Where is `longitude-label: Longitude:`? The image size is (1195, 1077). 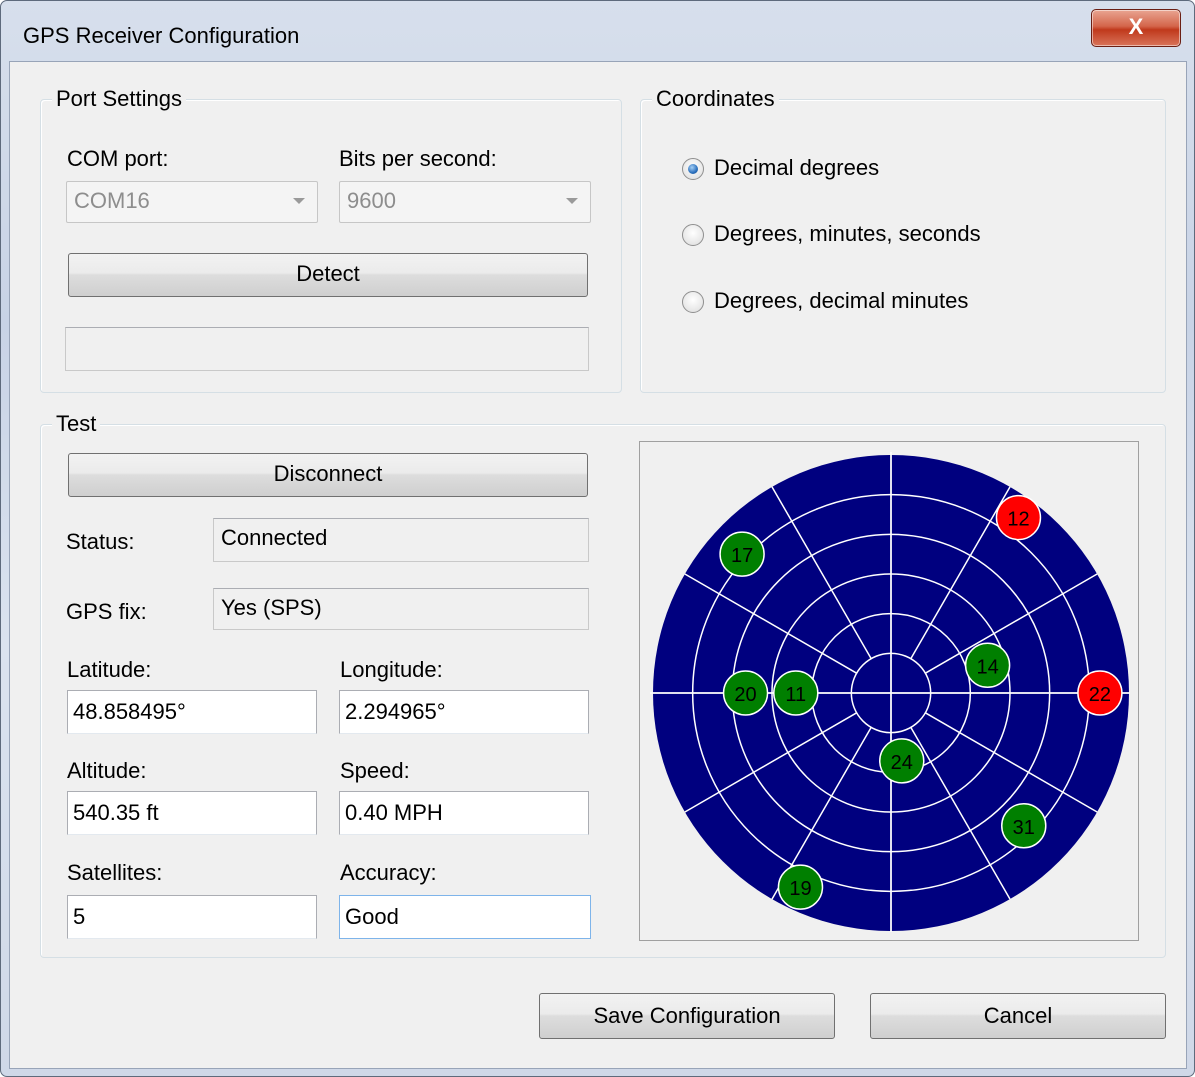 longitude-label: Longitude: is located at coordinates (391, 669).